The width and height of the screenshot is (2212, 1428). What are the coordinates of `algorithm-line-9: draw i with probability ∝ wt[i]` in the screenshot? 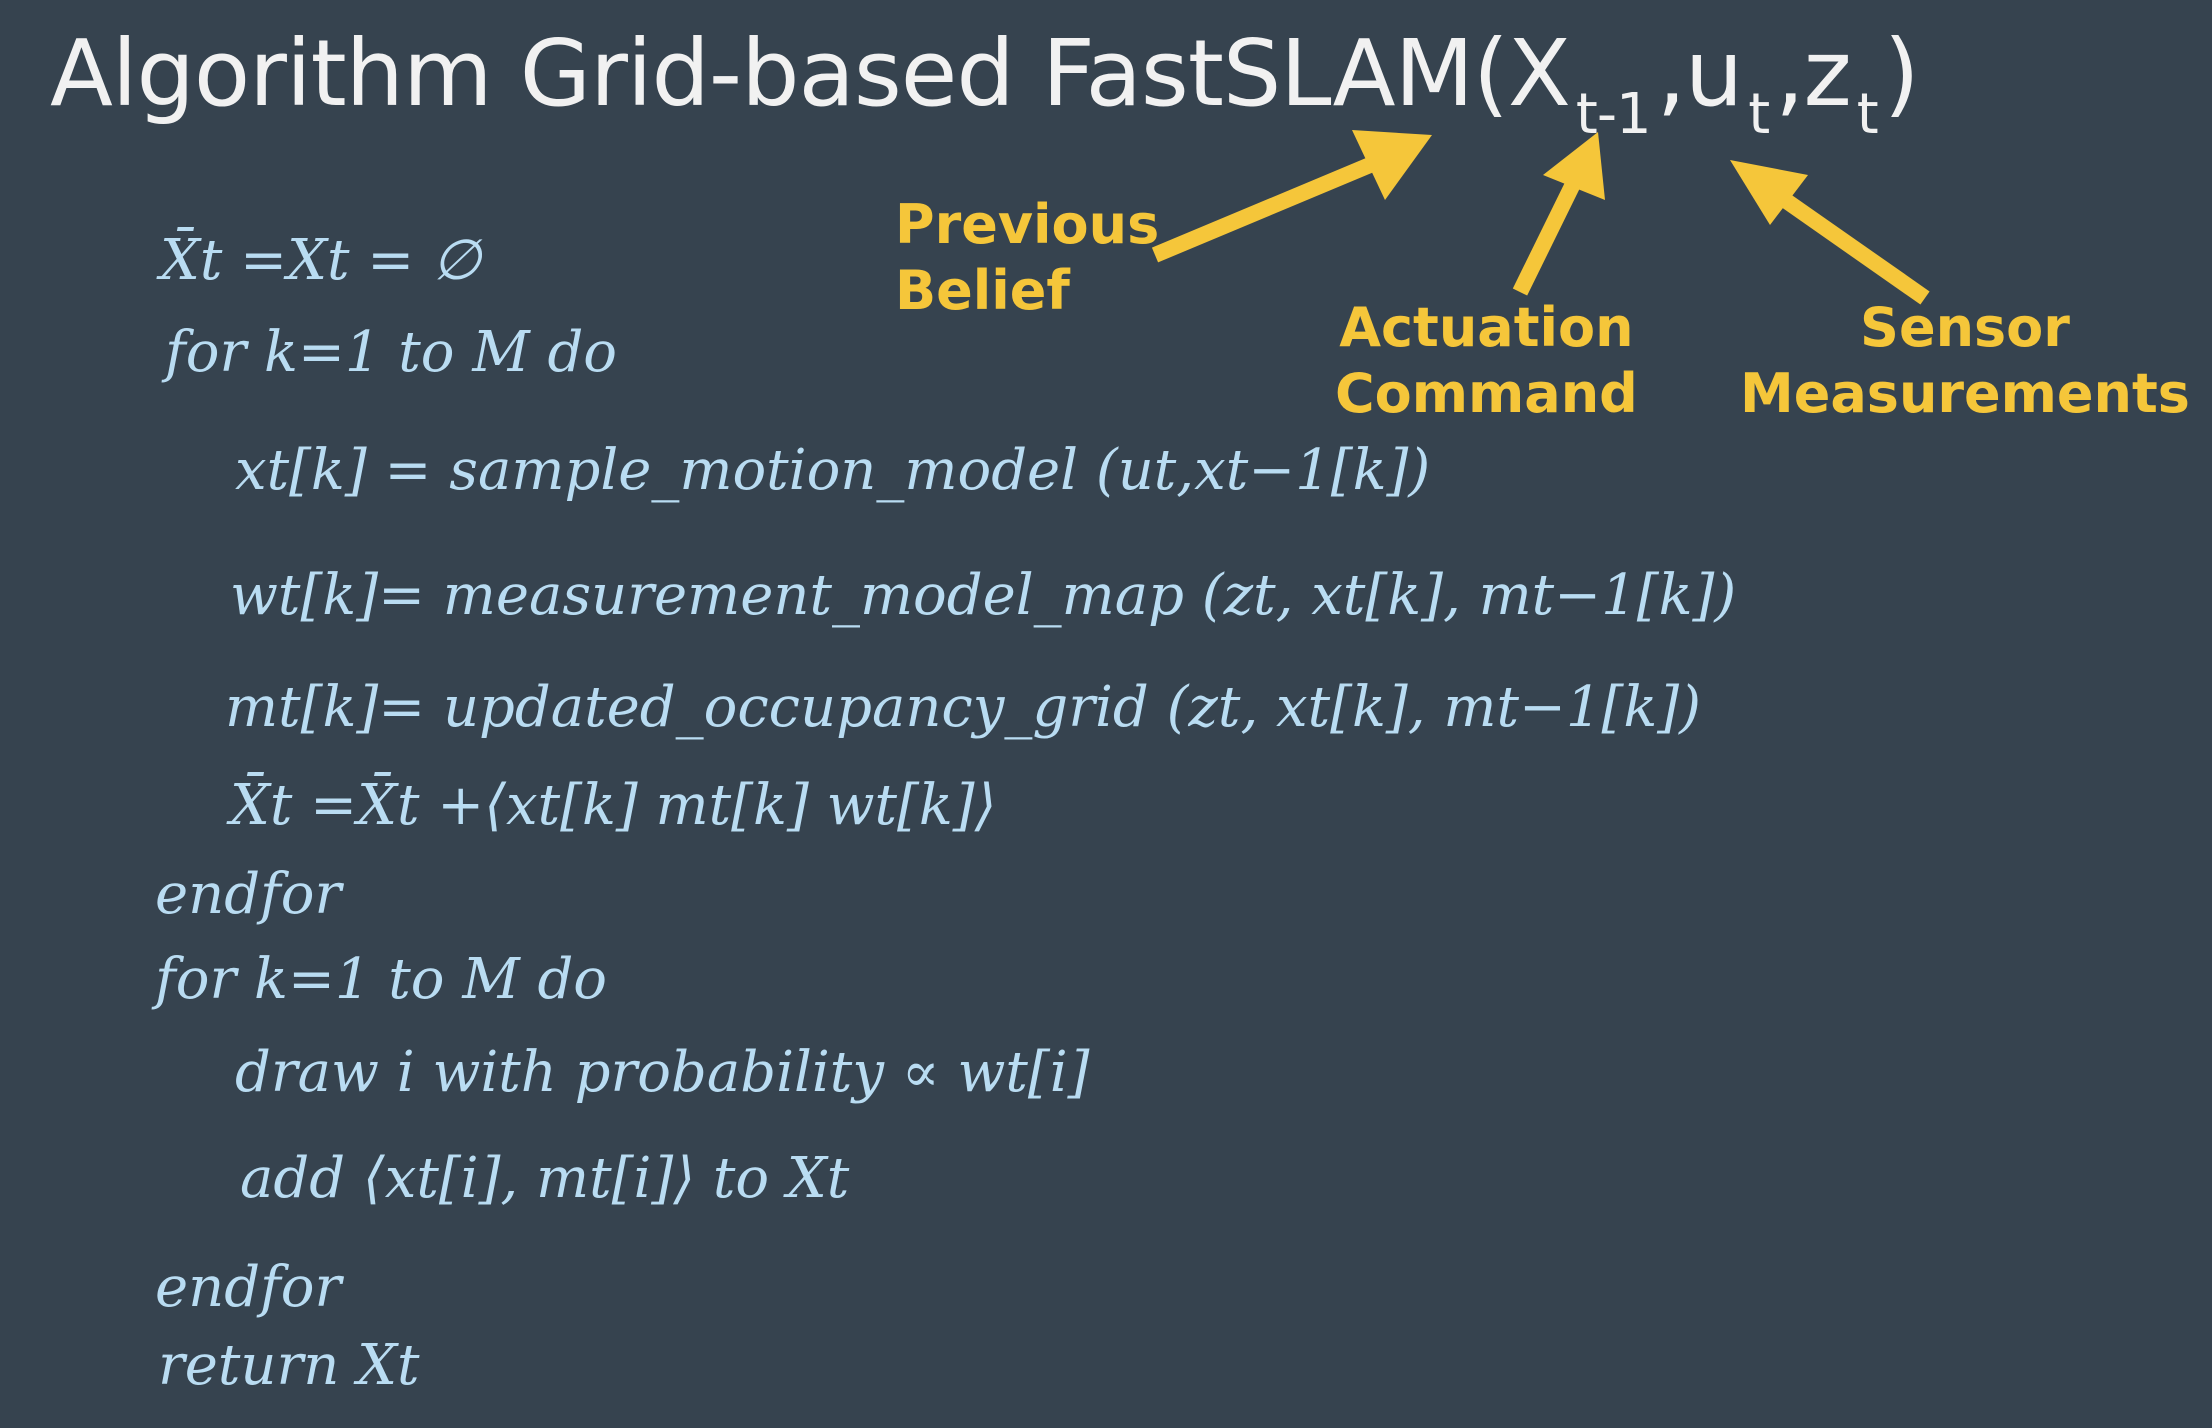 It's located at (662, 1072).